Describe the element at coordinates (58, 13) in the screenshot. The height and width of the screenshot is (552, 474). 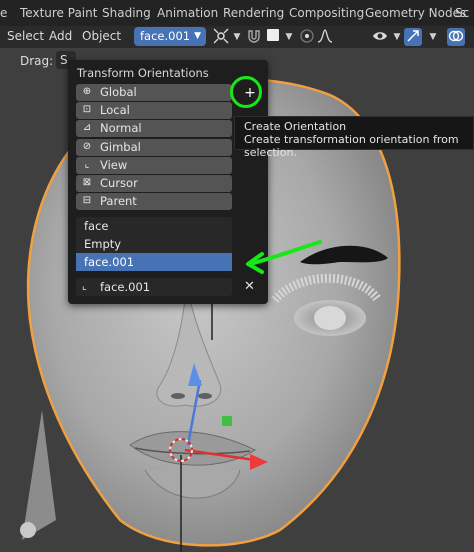
I see `tab-texture-paint: Texture Paint` at that location.